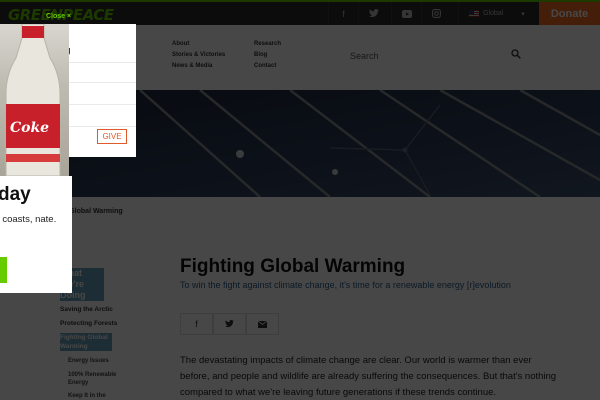 Image resolution: width=600 pixels, height=400 pixels. Describe the element at coordinates (569, 13) in the screenshot. I see `donate-button: Donate` at that location.